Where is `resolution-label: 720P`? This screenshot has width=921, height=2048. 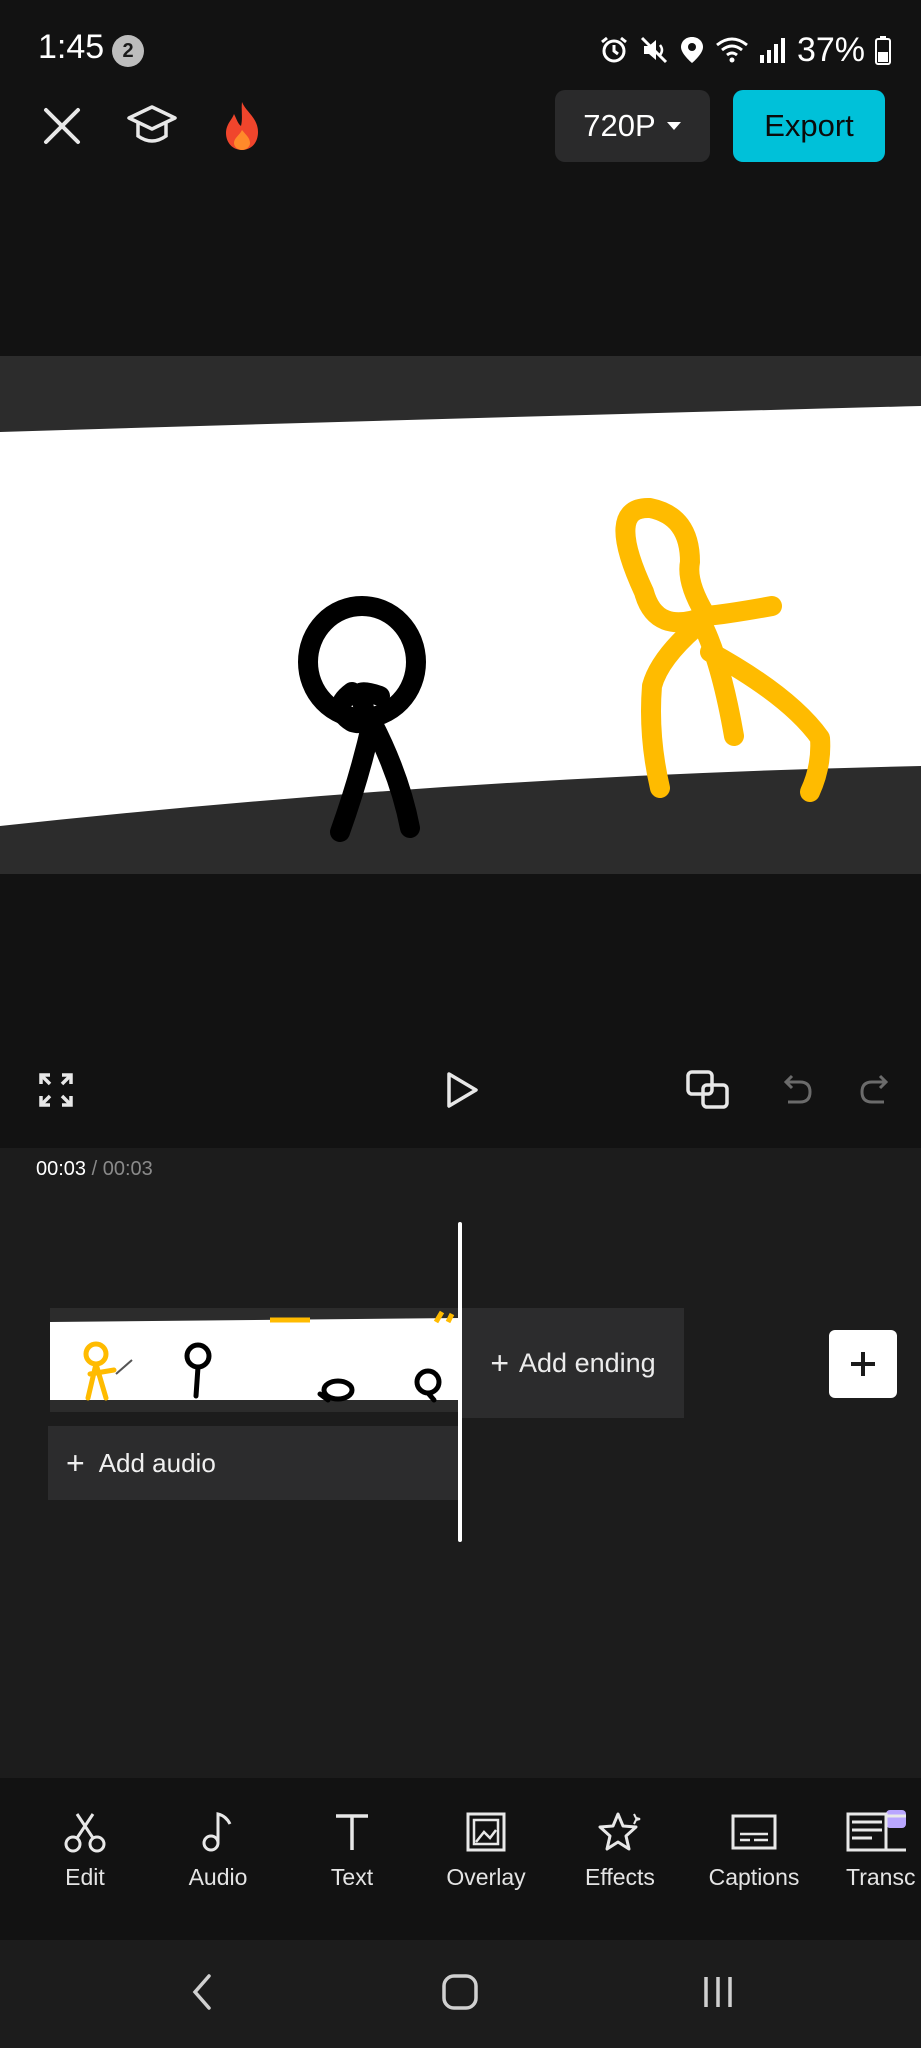 resolution-label: 720P is located at coordinates (619, 125).